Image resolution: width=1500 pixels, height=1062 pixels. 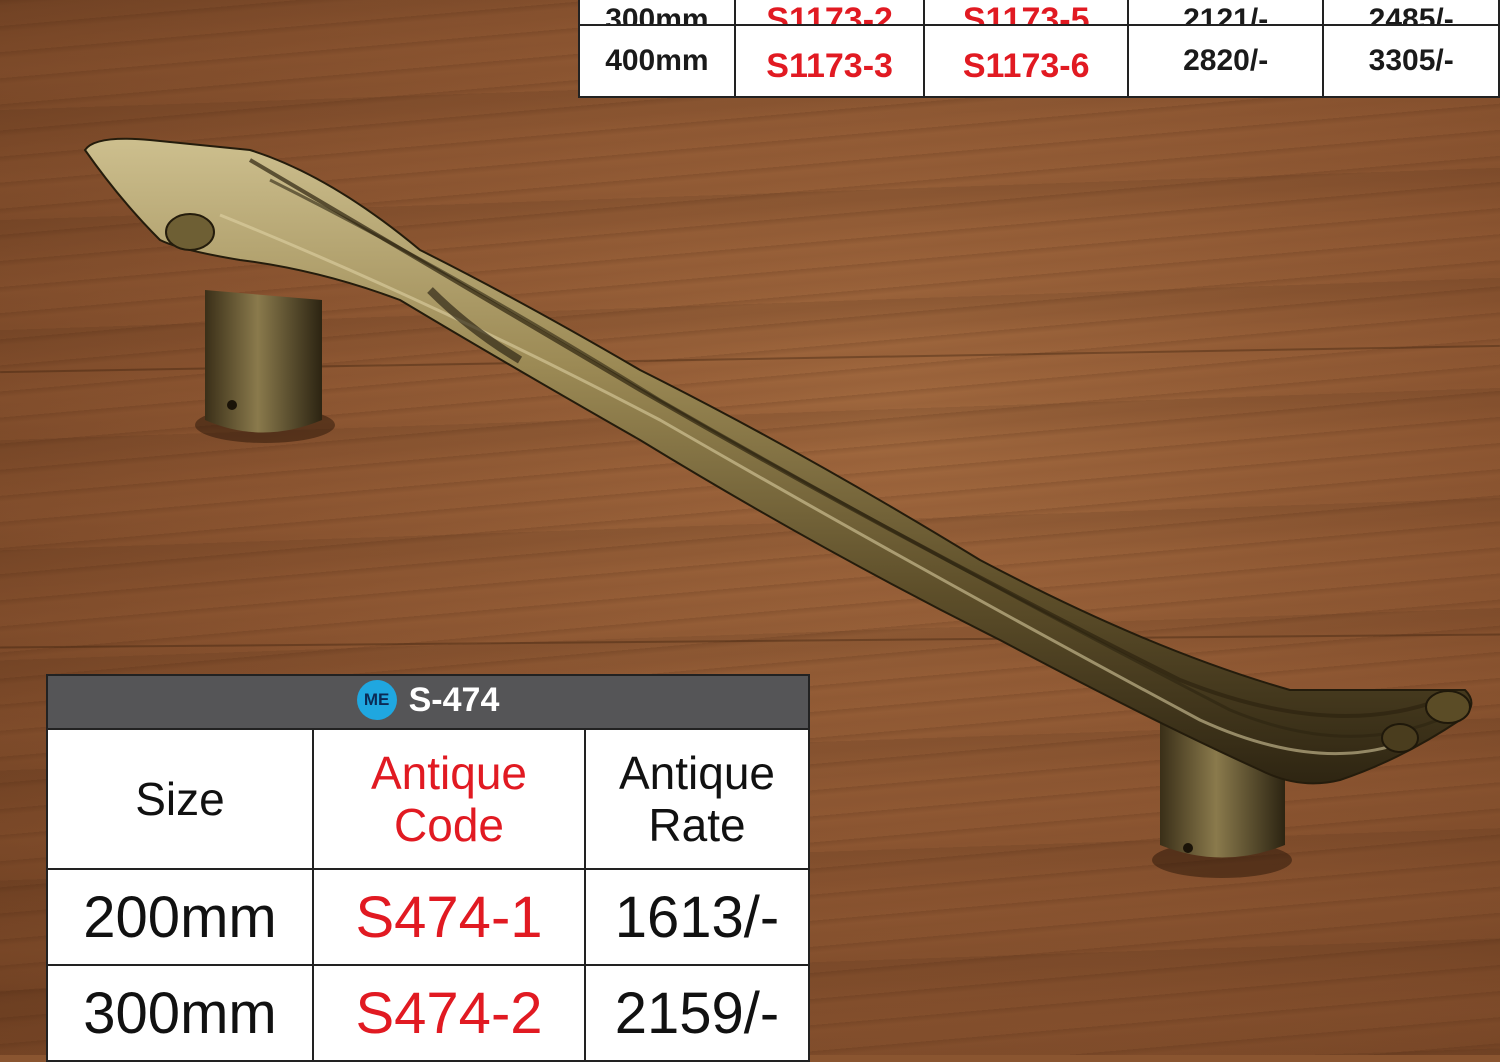 I want to click on rate-cell: 2121/-, so click(x=1225, y=13).